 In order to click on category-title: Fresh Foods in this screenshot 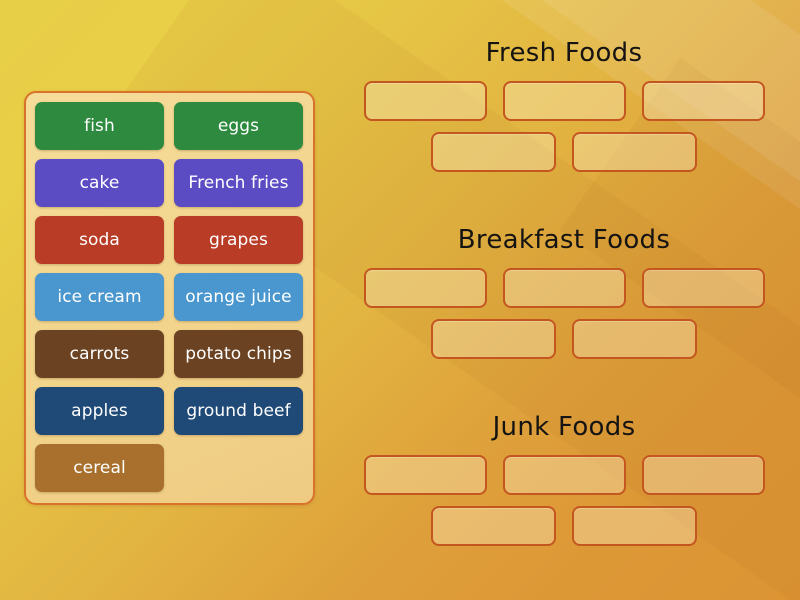, I will do `click(564, 53)`.